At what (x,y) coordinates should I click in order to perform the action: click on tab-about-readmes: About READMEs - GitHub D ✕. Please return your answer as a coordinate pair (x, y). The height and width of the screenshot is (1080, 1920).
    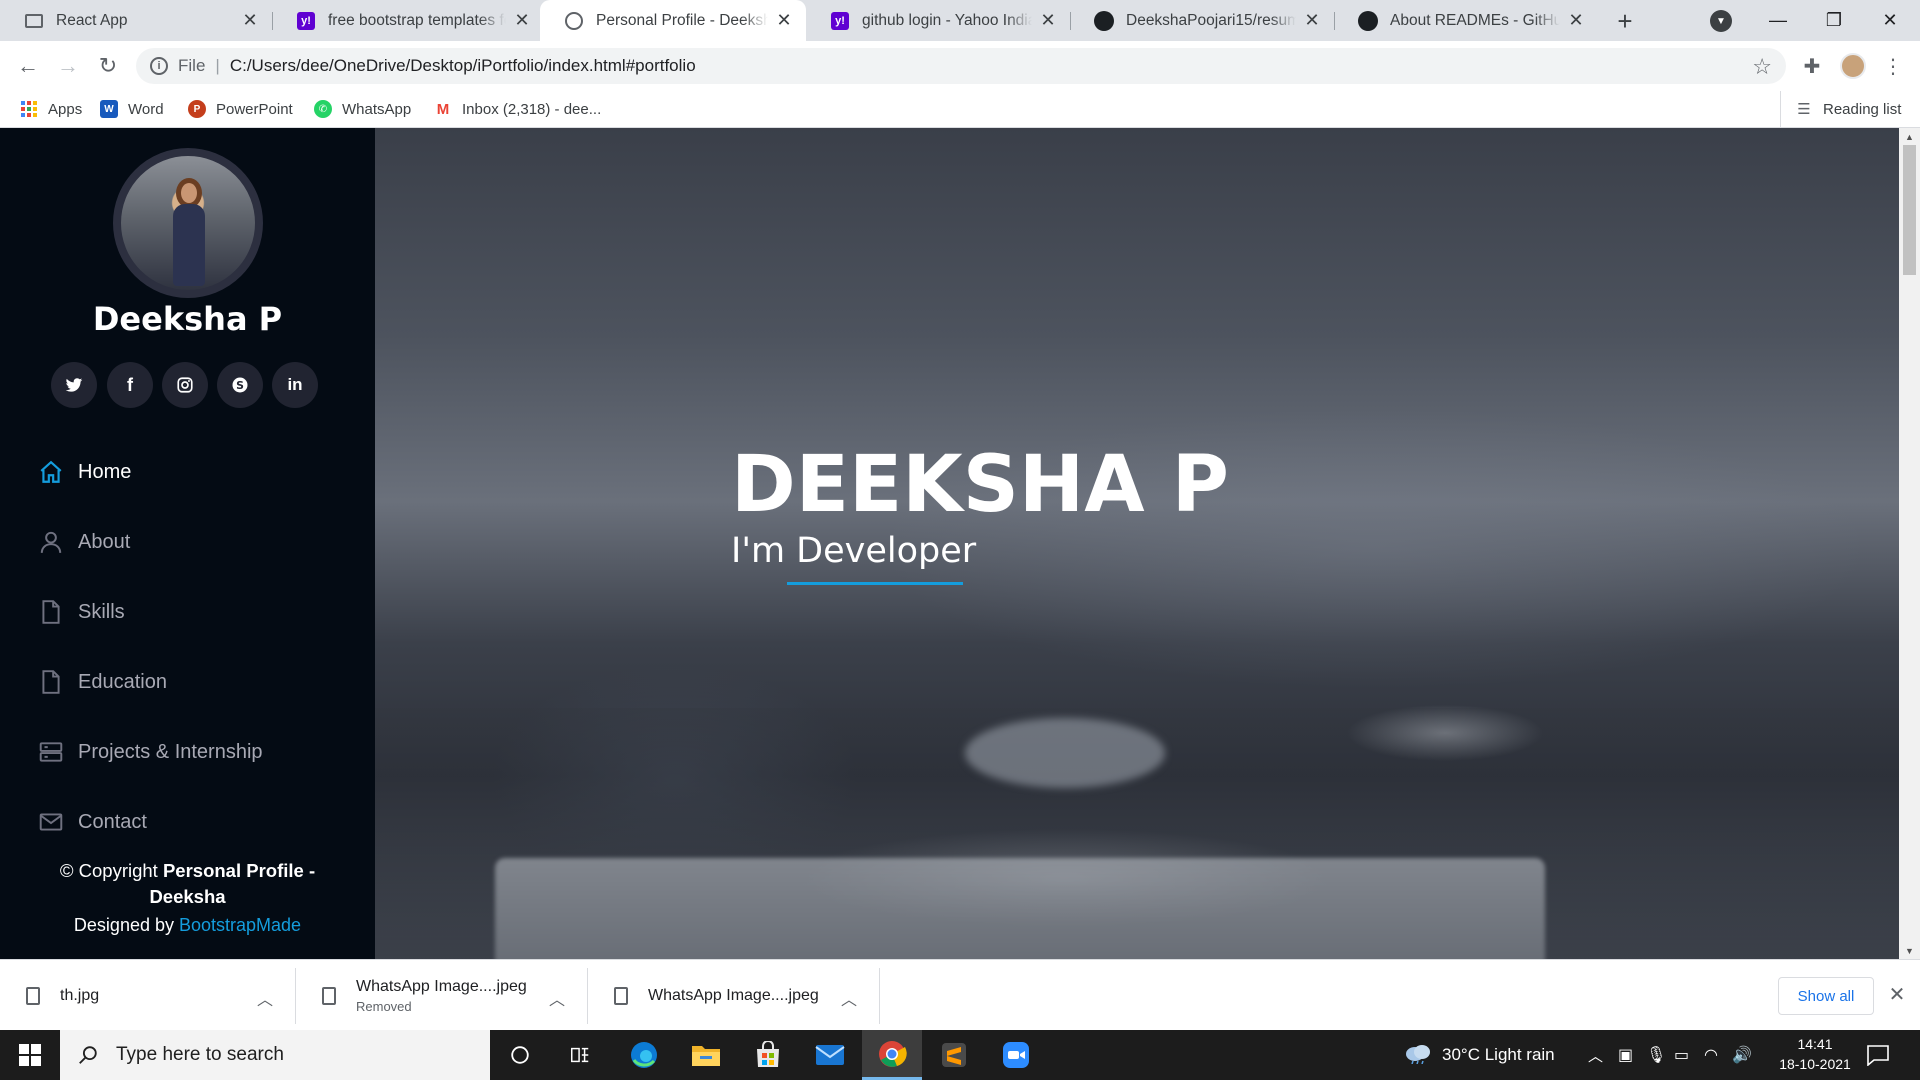
    Looking at the image, I should click on (1466, 20).